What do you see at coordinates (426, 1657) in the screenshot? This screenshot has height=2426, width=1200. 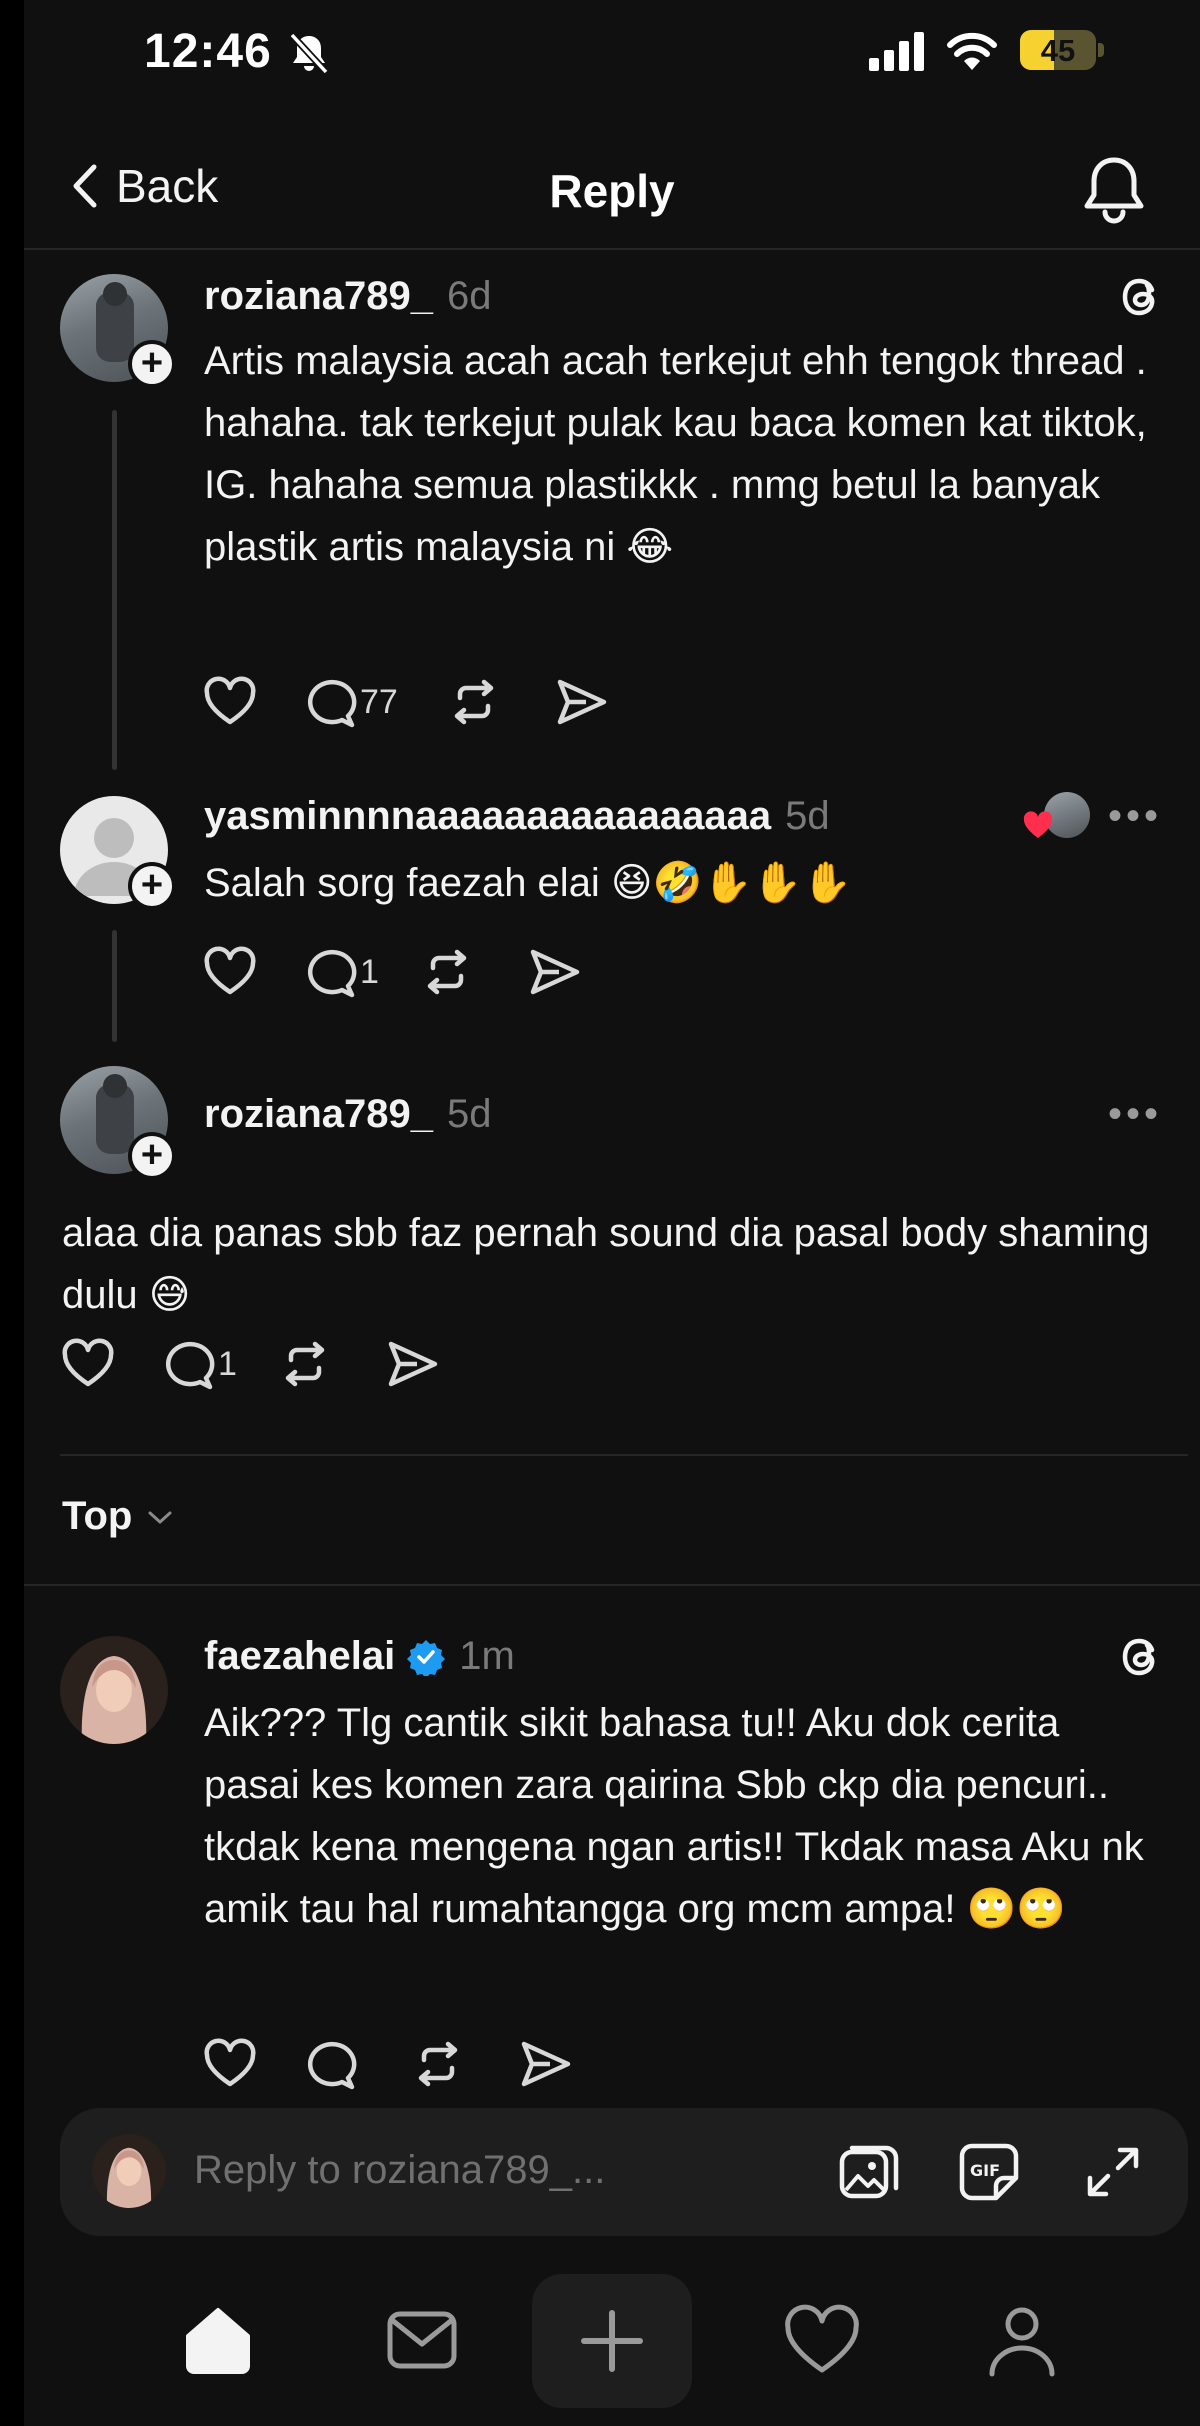 I see `verified-badge-icon` at bounding box center [426, 1657].